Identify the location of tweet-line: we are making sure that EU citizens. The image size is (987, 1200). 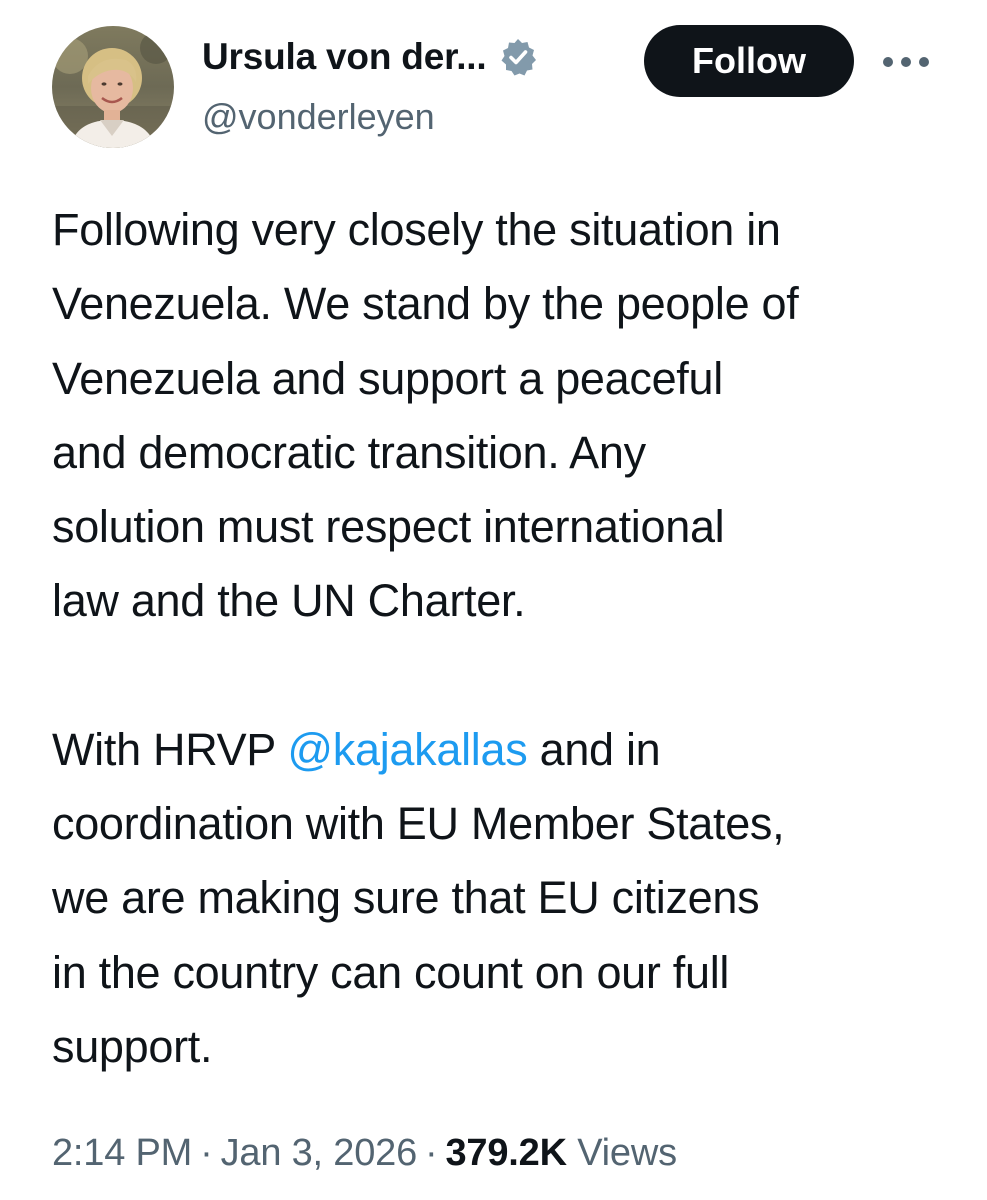
(406, 898).